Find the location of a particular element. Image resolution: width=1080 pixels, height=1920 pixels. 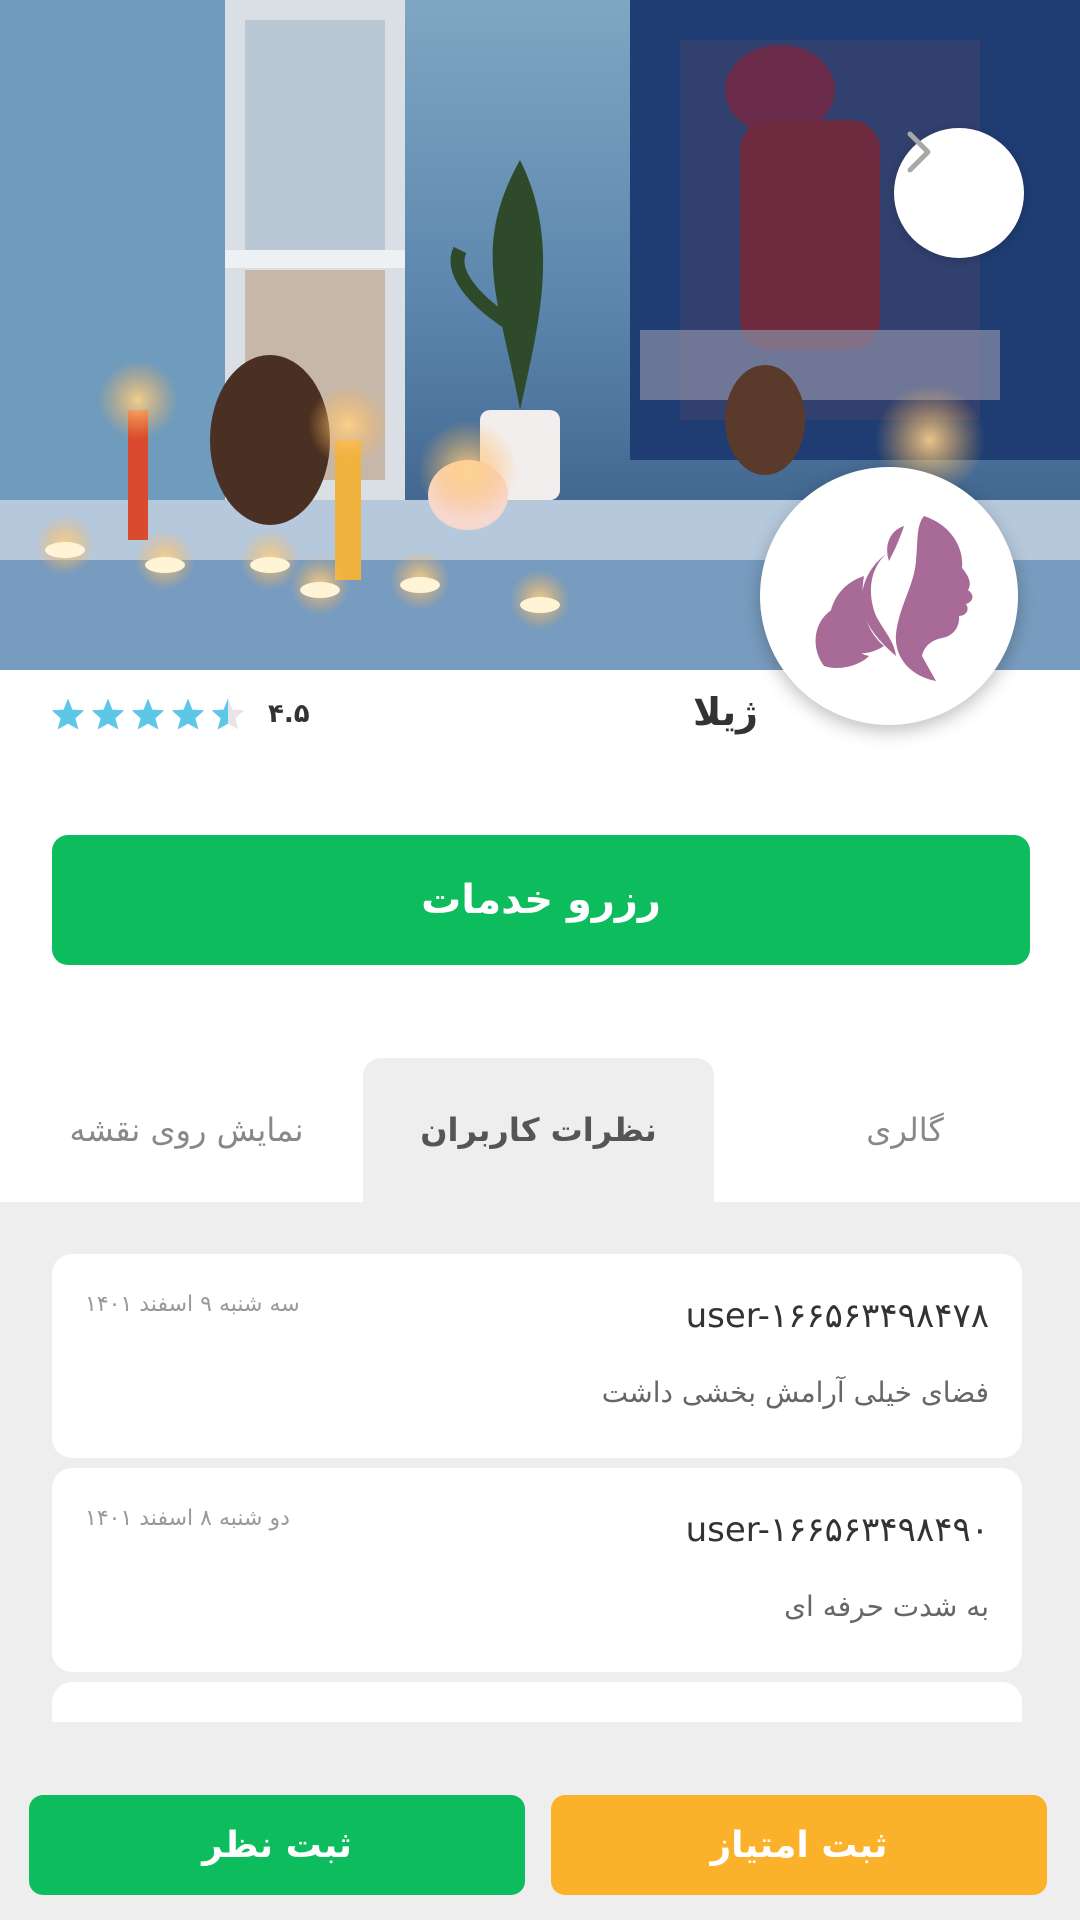

submit-rating-button: ثبت امتیاز is located at coordinates (799, 1845).